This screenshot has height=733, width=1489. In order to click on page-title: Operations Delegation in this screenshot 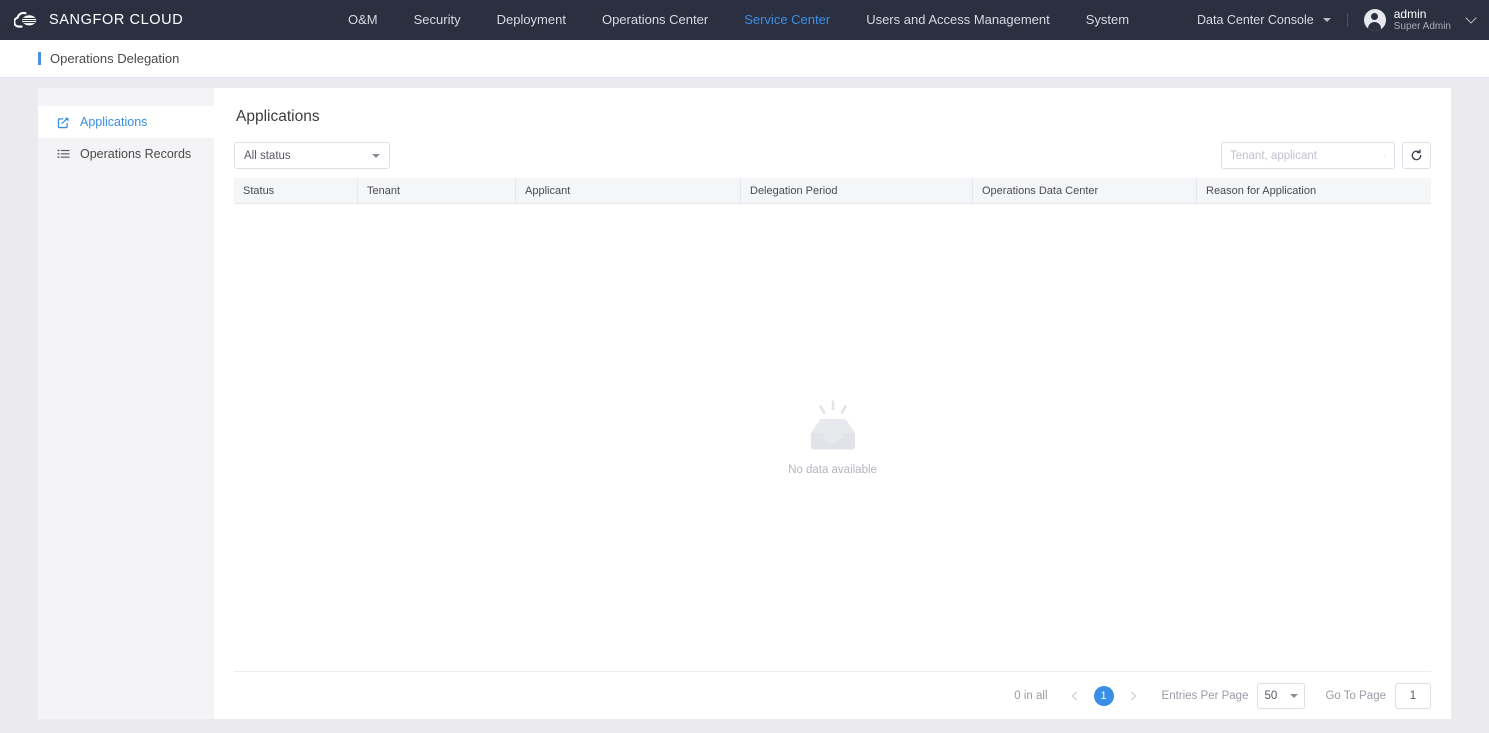, I will do `click(115, 58)`.